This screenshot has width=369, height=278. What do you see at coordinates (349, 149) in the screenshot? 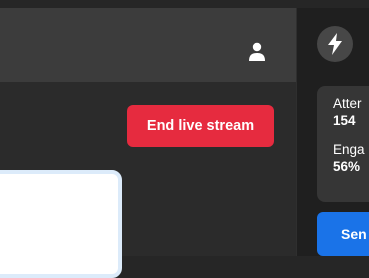
I see `stat-label: Enga` at bounding box center [349, 149].